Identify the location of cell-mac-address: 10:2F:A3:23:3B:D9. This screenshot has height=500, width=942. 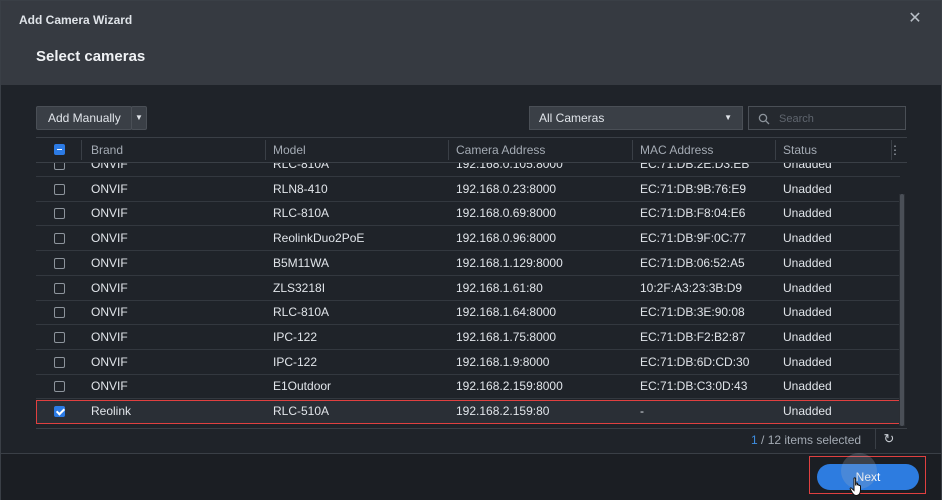
(691, 287).